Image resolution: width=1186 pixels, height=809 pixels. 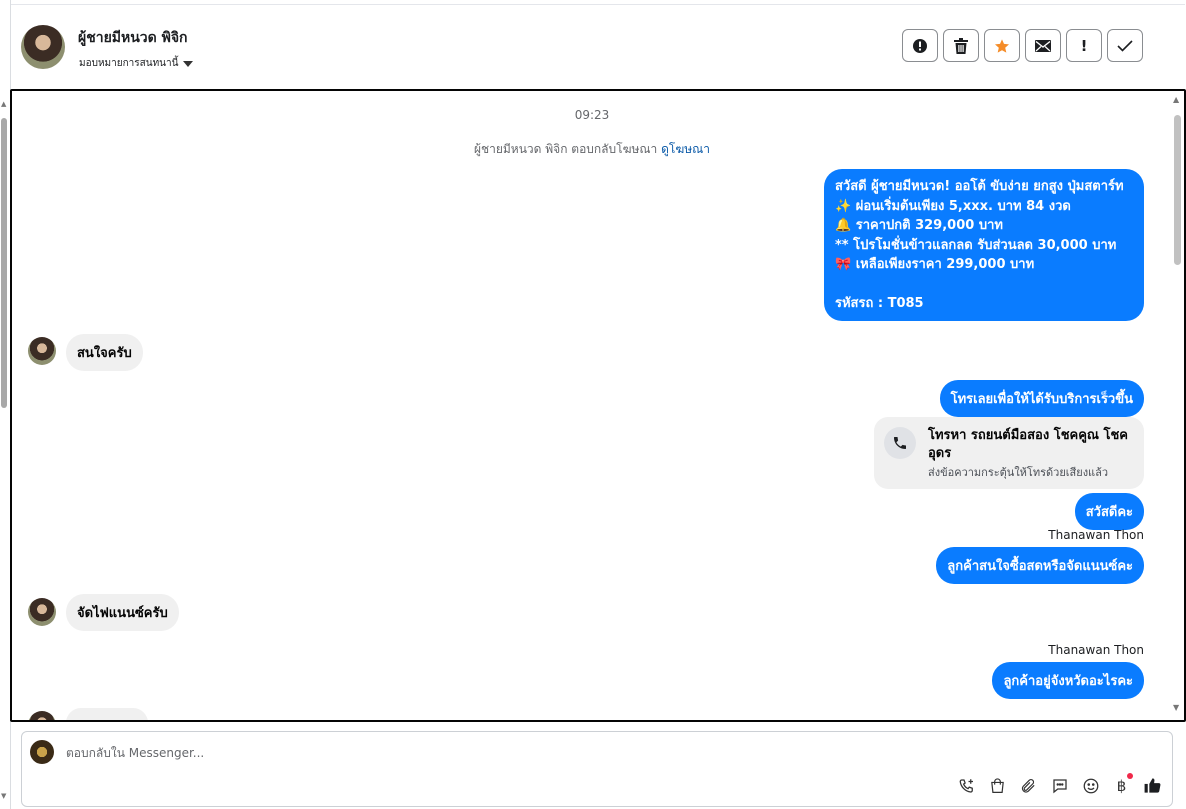 I want to click on follow-up-button: !, so click(x=1084, y=45).